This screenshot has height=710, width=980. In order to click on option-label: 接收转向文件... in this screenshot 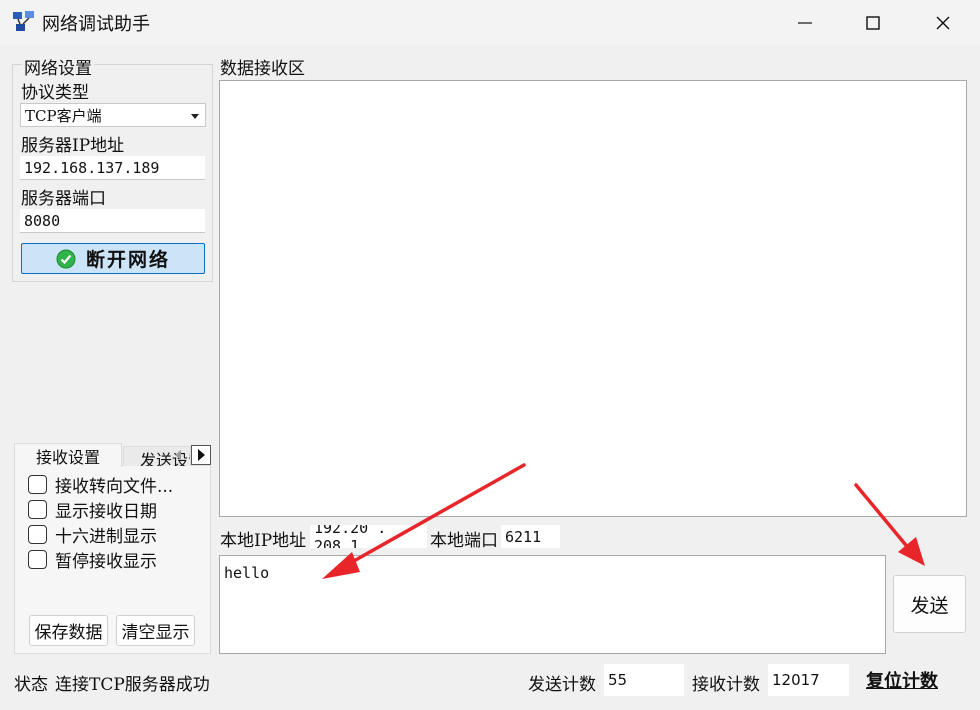, I will do `click(114, 487)`.